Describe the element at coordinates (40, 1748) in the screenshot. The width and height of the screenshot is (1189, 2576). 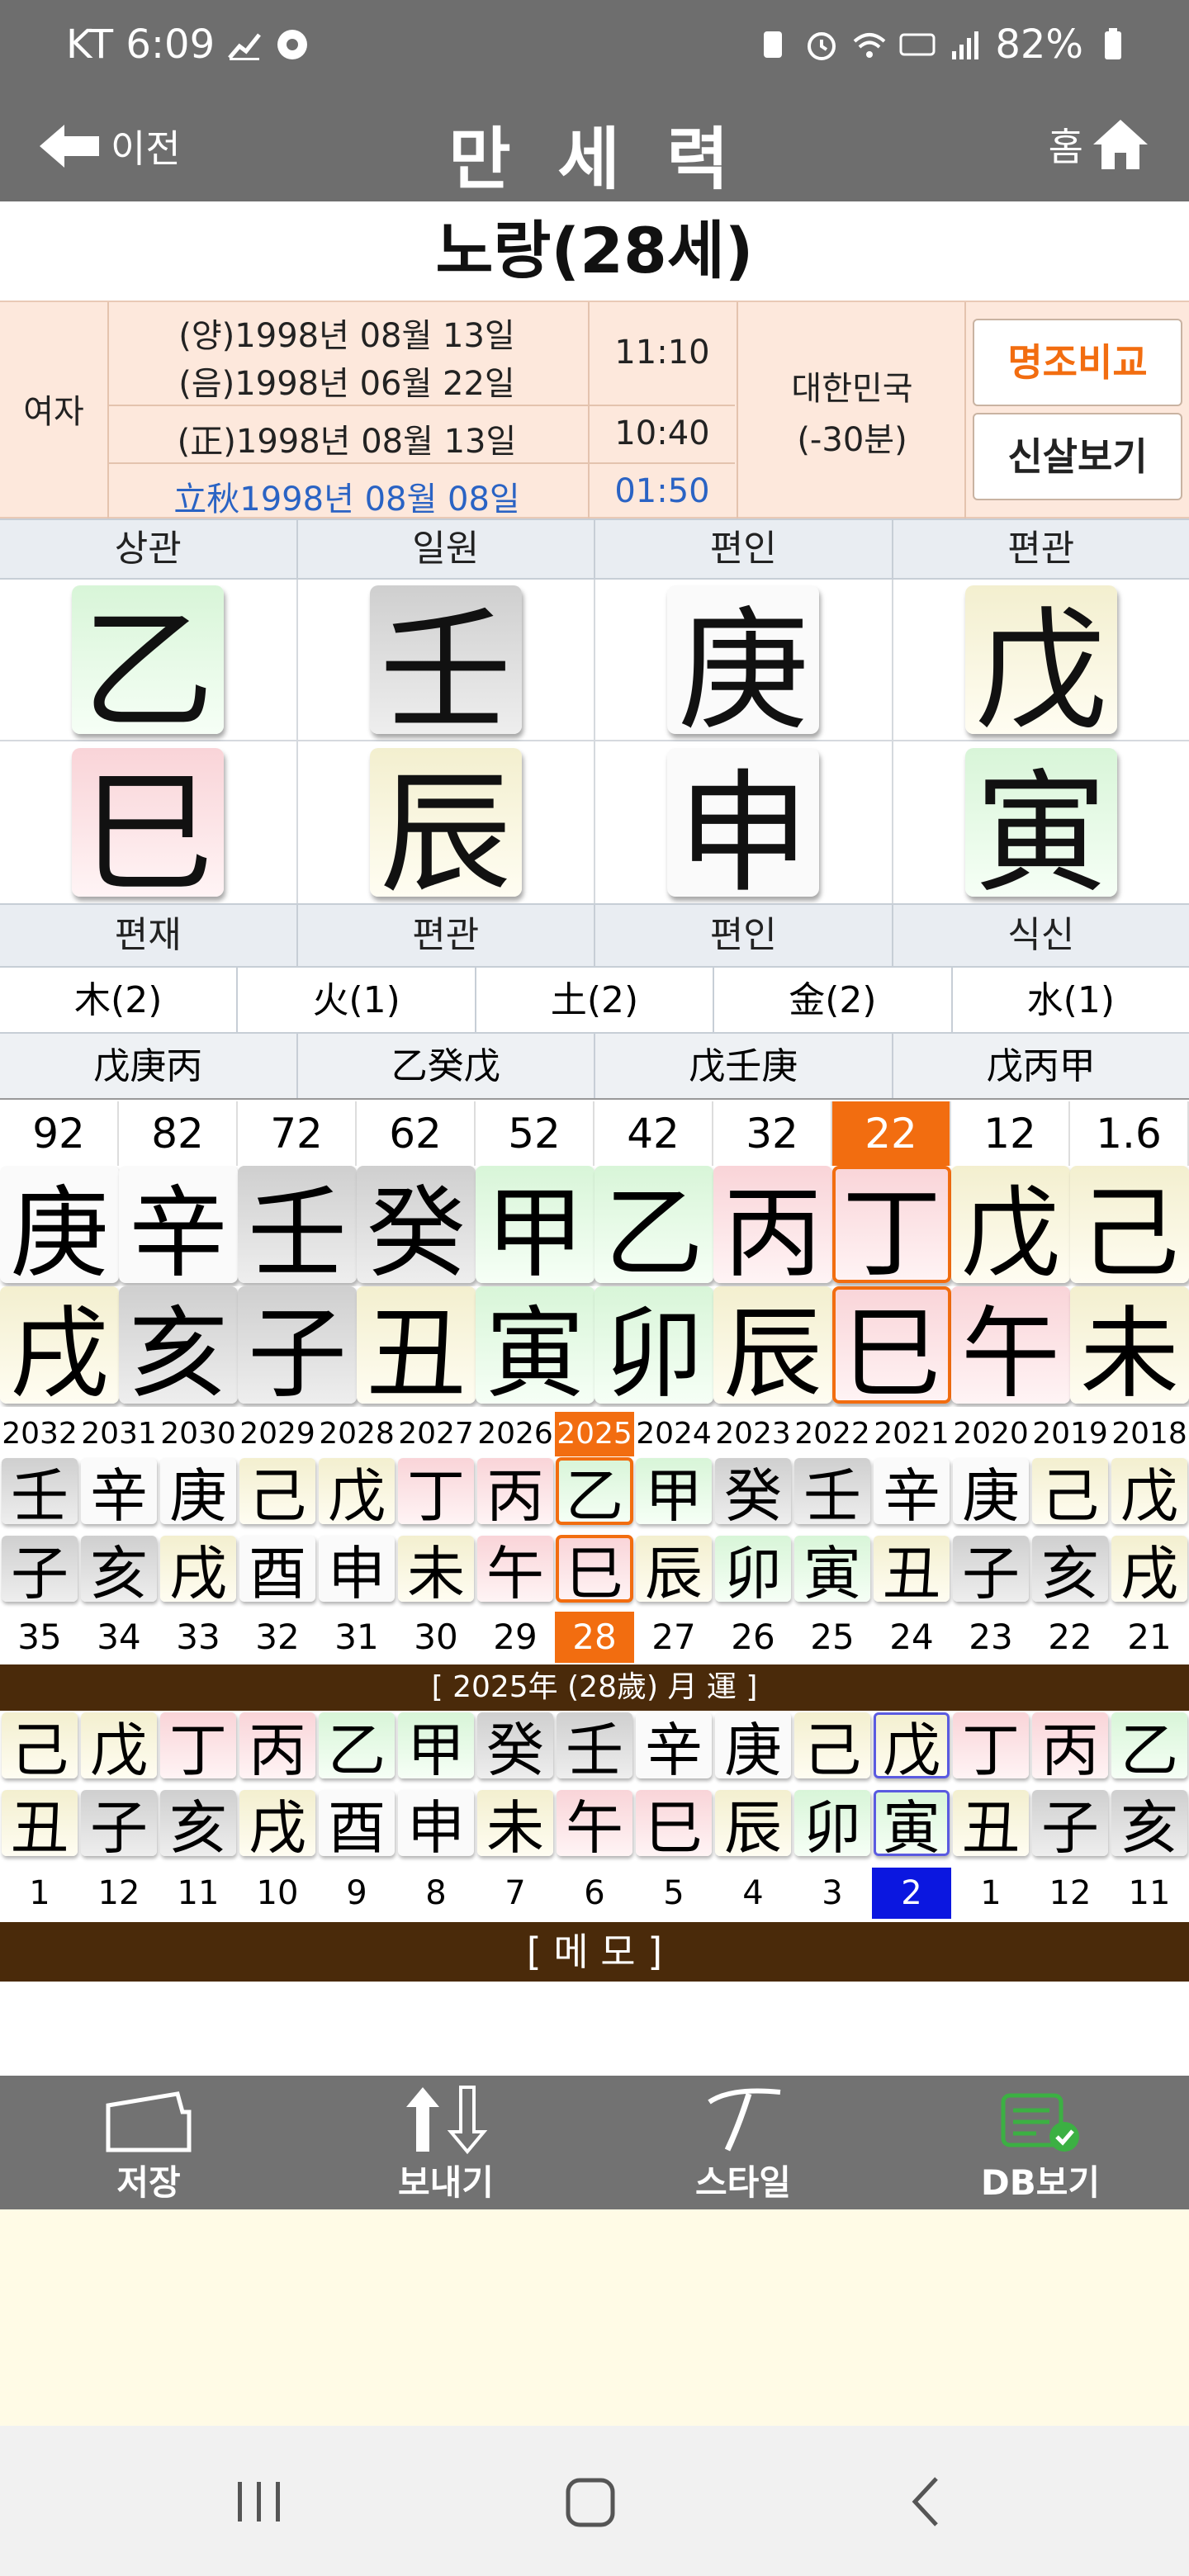
I see `wolun-stem-tile: 己` at that location.